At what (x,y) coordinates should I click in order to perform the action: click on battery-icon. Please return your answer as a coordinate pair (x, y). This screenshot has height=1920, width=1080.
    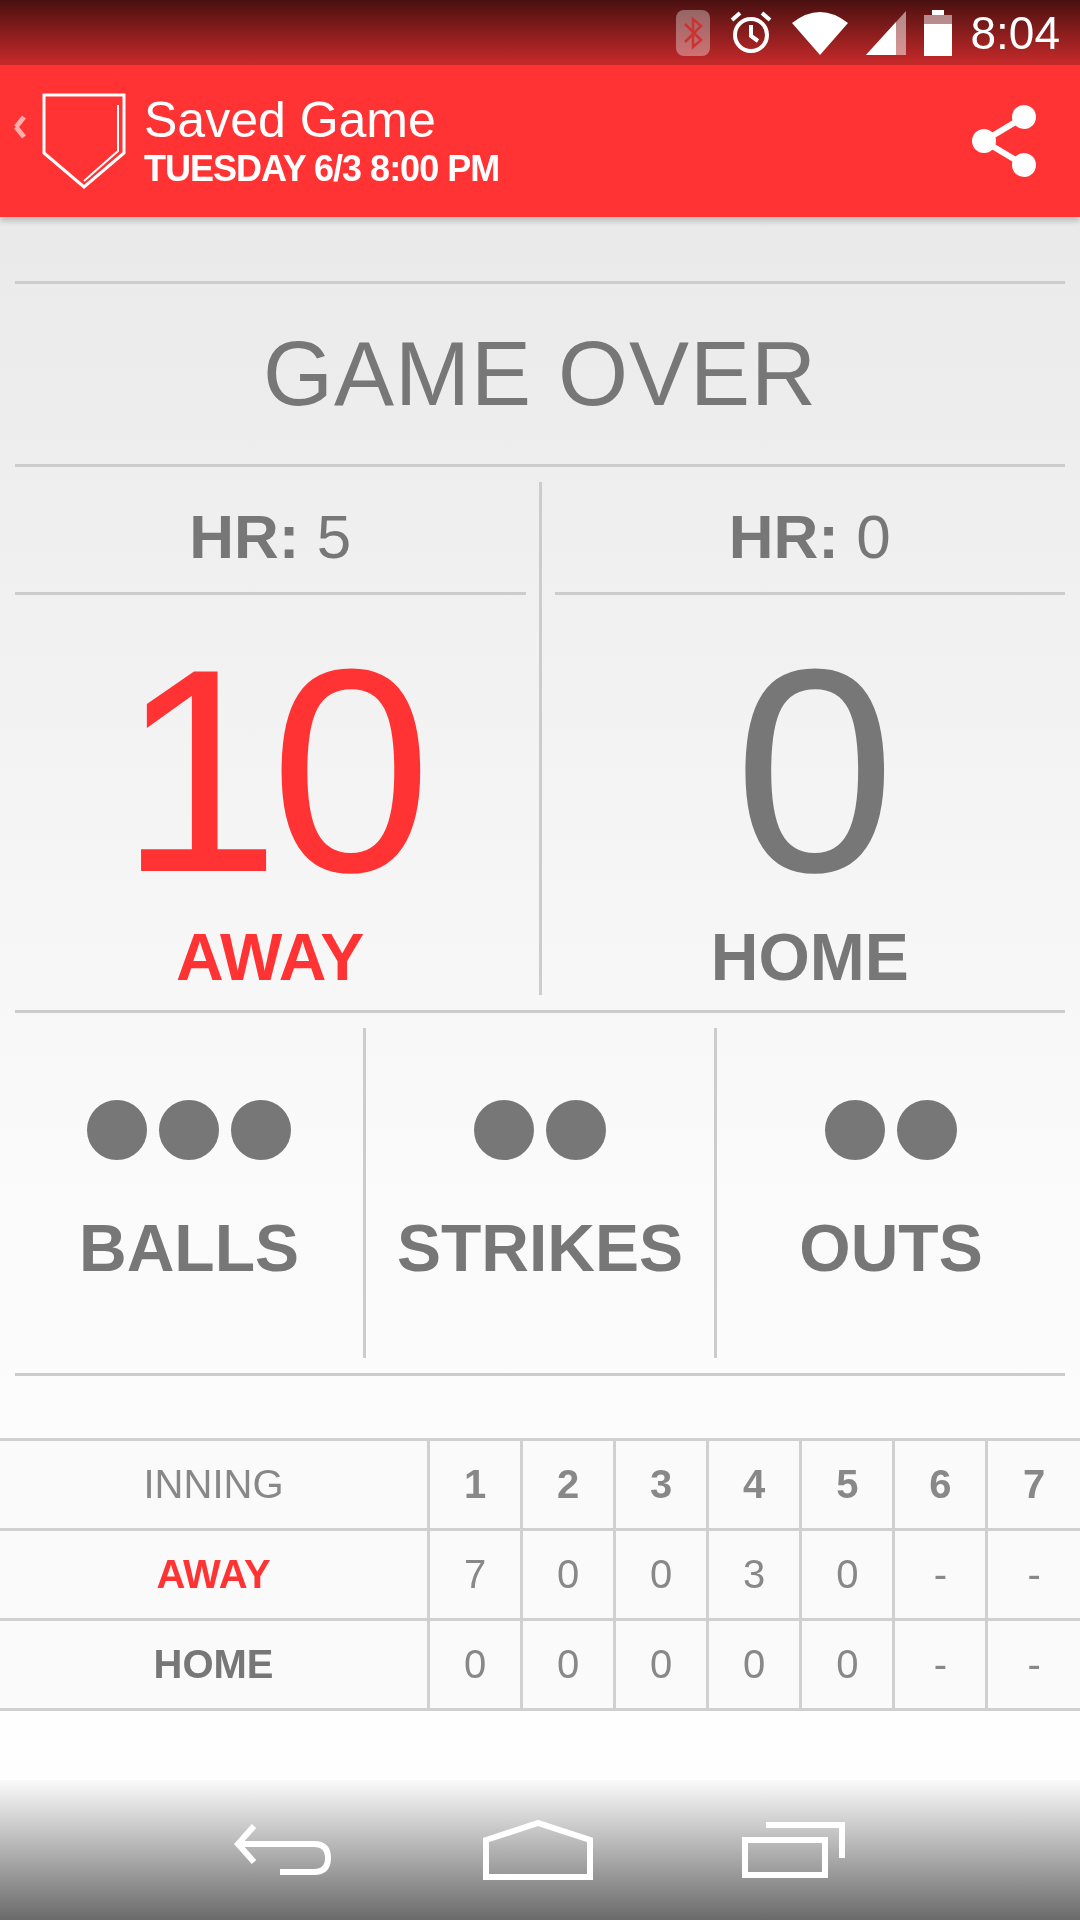
    Looking at the image, I should click on (938, 32).